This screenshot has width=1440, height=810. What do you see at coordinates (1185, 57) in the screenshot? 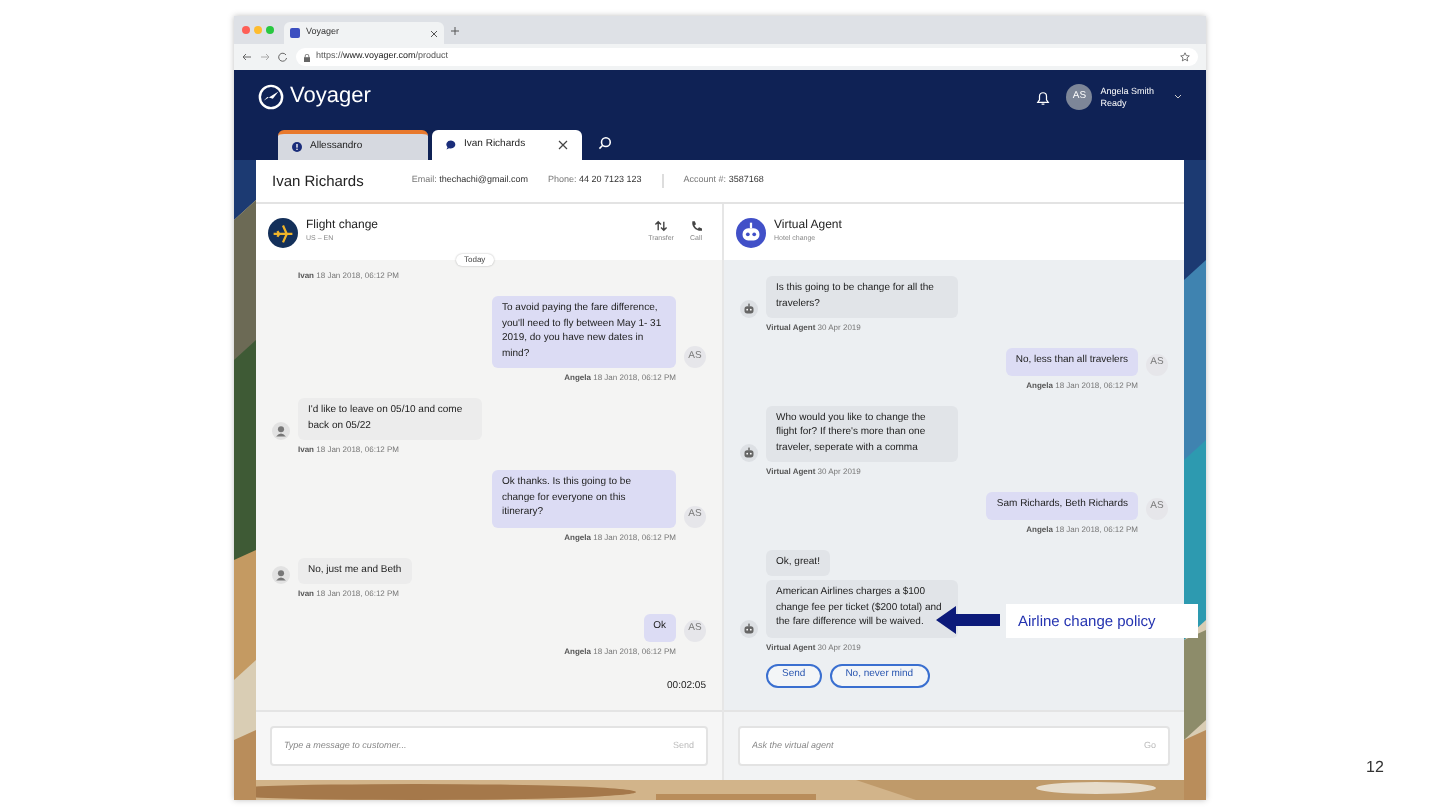
I see `bookmark-star-icon` at bounding box center [1185, 57].